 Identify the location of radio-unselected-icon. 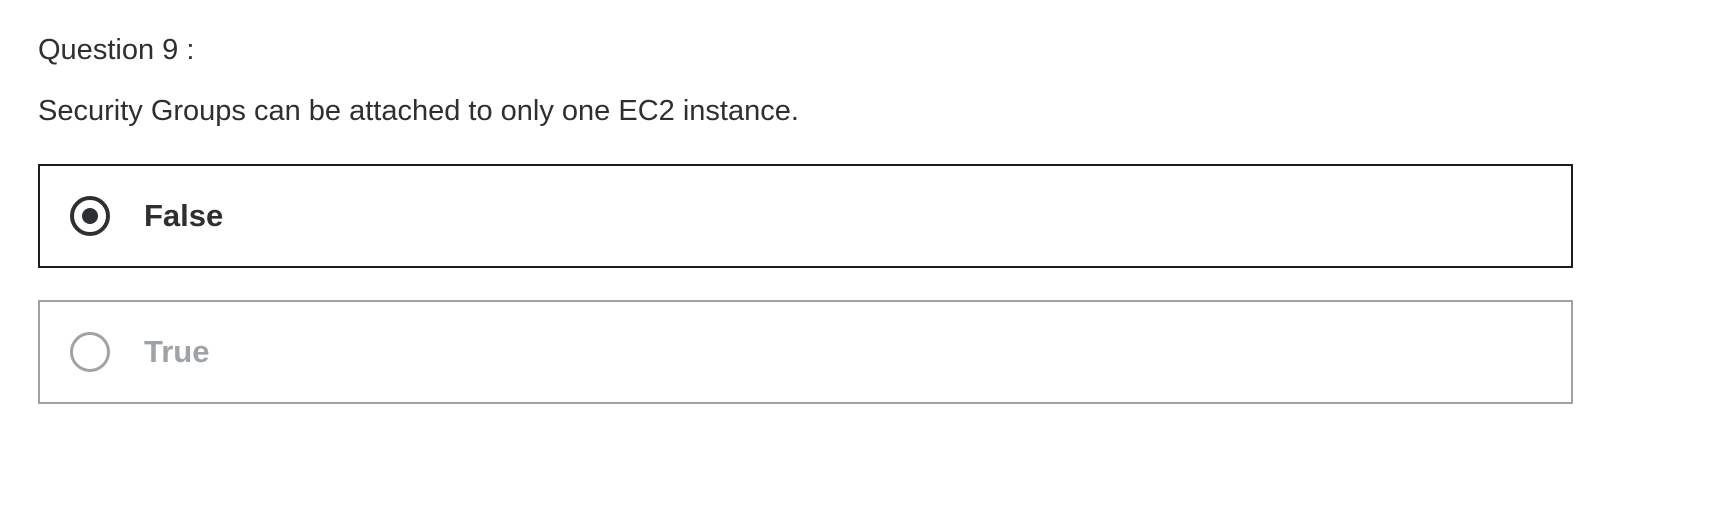
(90, 352).